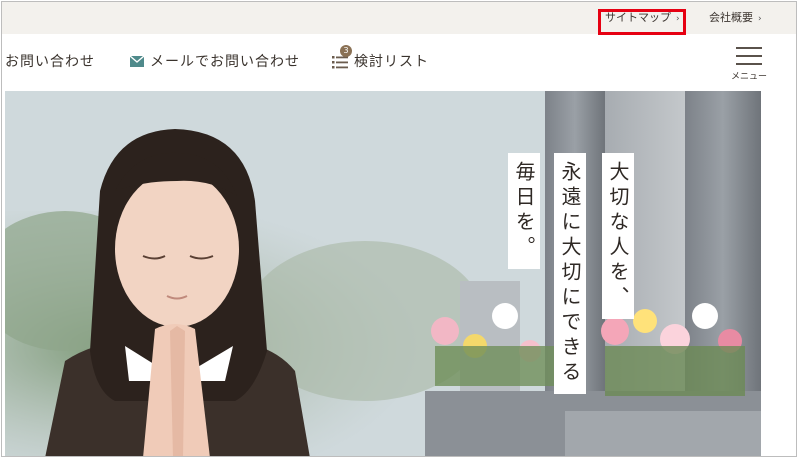  What do you see at coordinates (642, 22) in the screenshot?
I see `highlight-box` at bounding box center [642, 22].